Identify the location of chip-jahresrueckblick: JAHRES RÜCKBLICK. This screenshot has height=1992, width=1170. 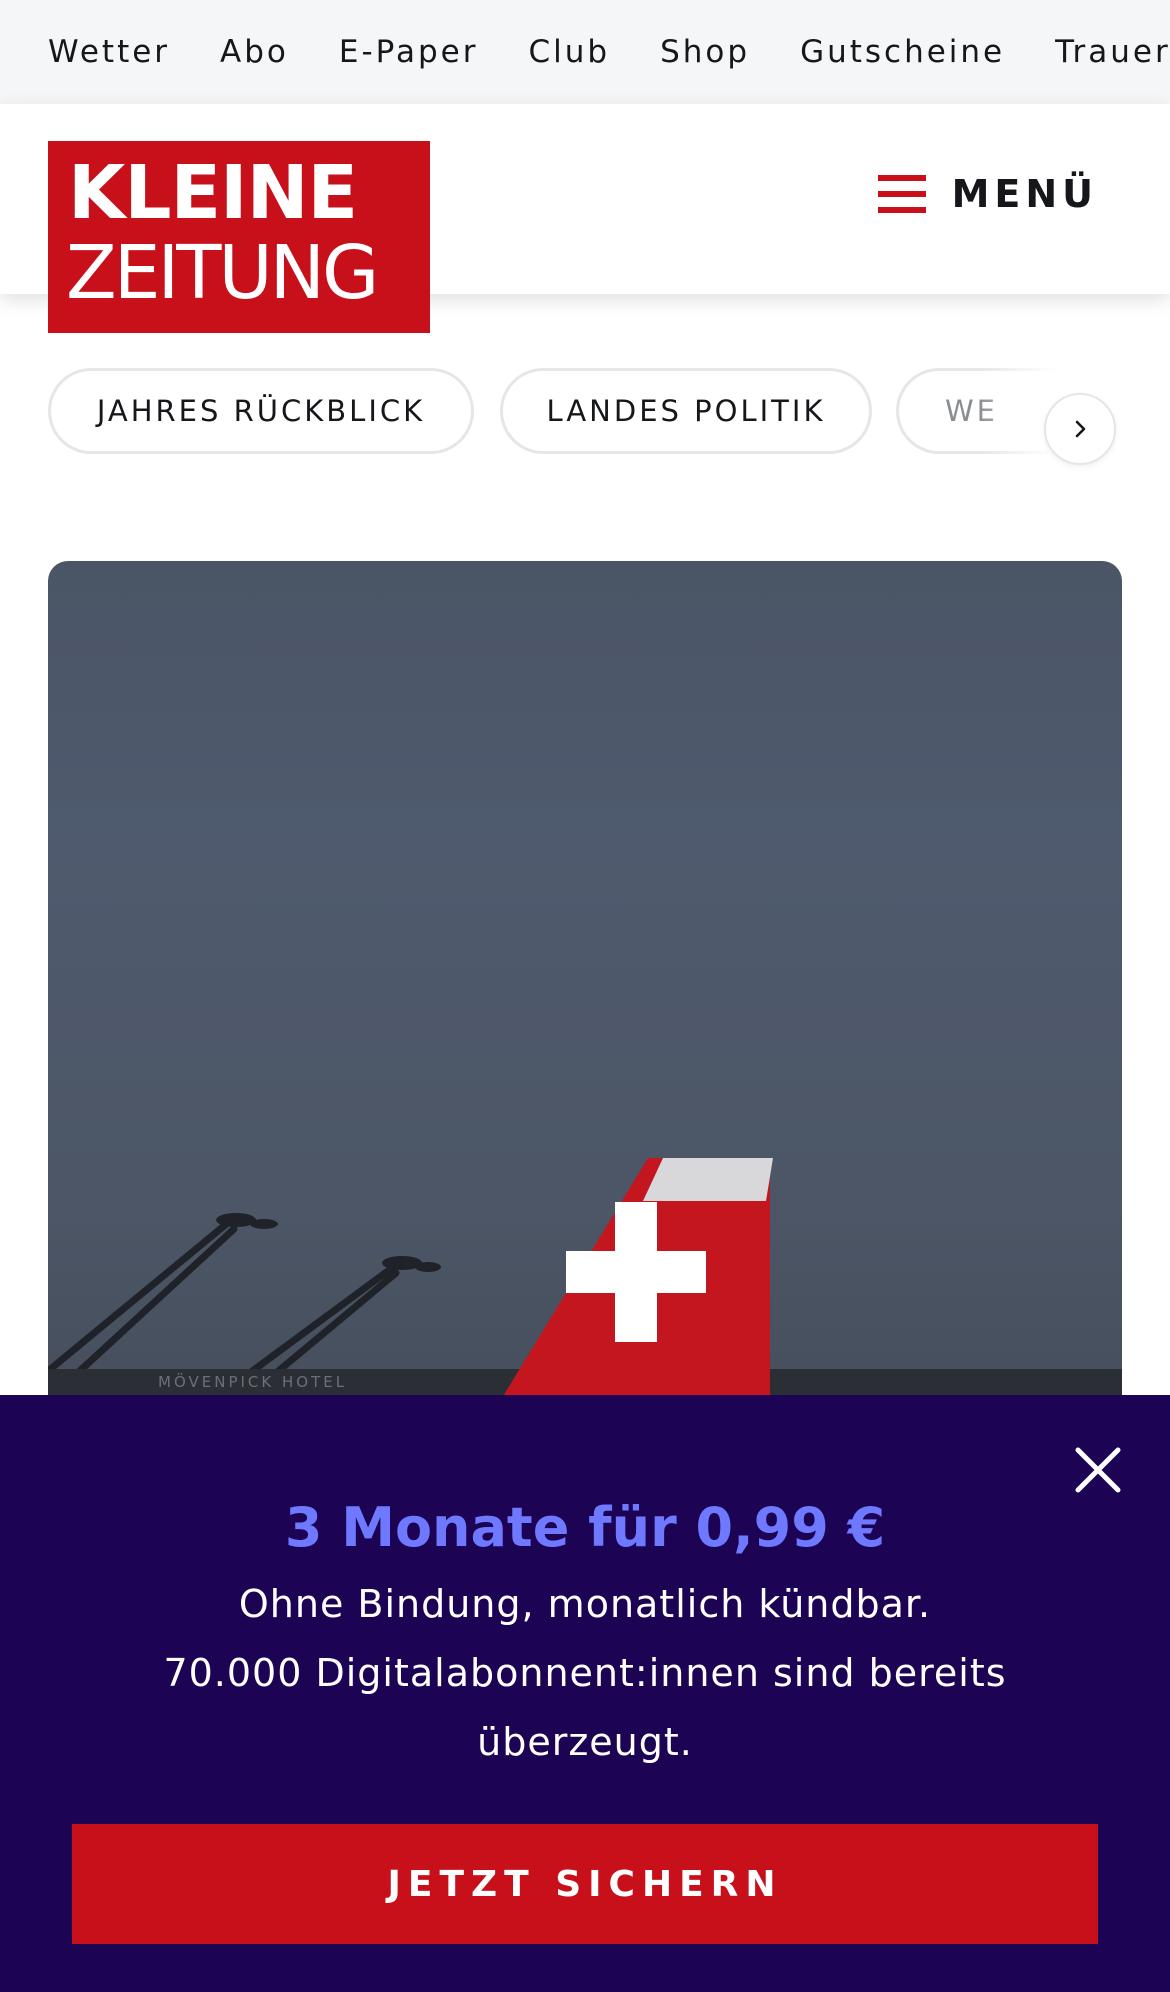
(261, 411).